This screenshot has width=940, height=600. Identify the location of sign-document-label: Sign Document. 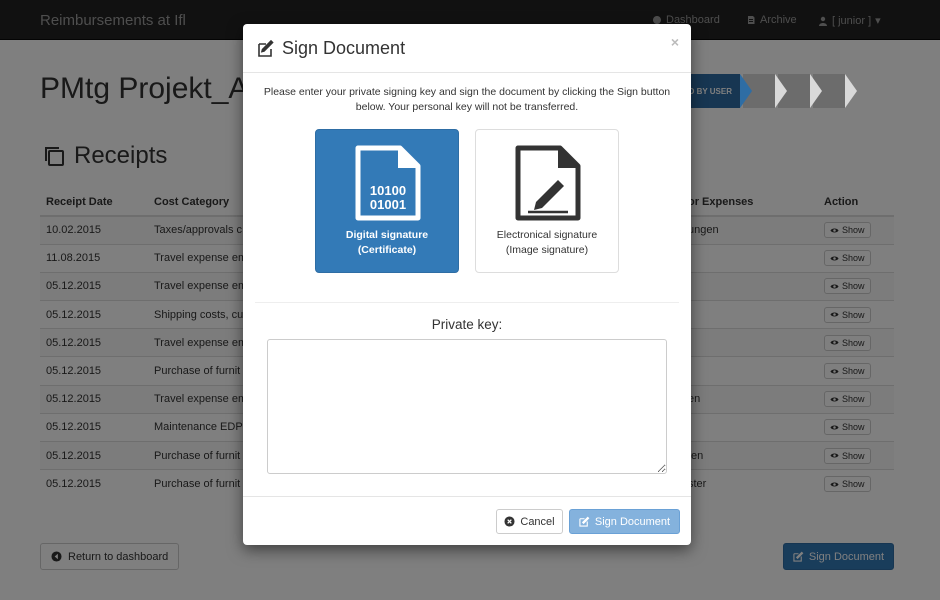
(632, 521).